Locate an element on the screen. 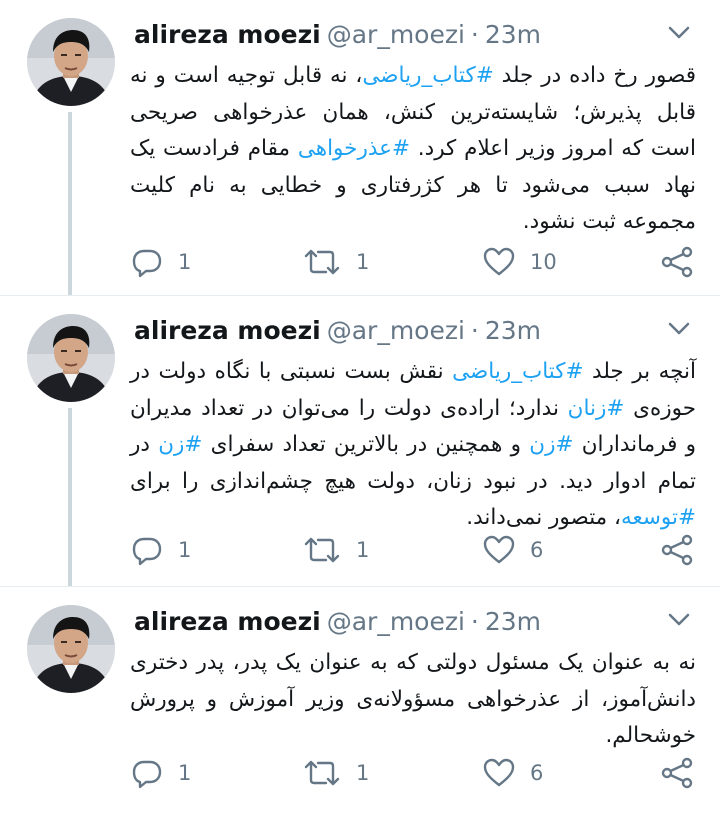  hashtag-link: #عذرخواهی is located at coordinates (354, 148).